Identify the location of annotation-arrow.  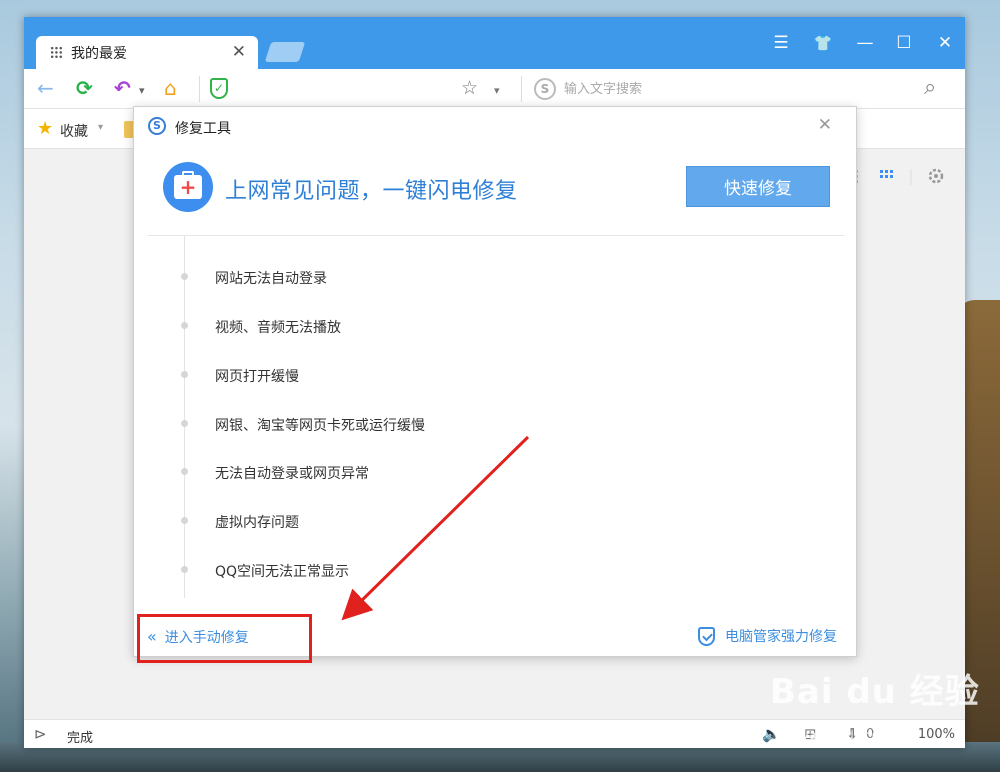
(435, 528).